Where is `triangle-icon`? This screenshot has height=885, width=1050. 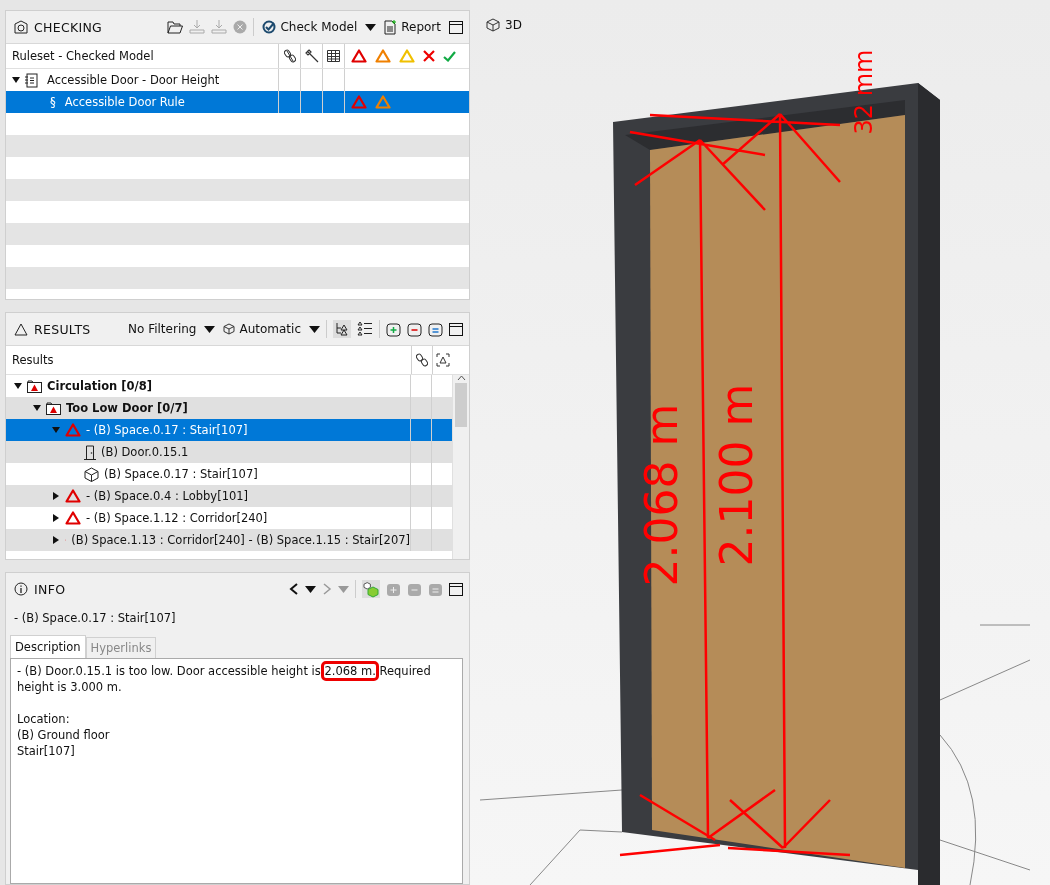
triangle-icon is located at coordinates (21, 329).